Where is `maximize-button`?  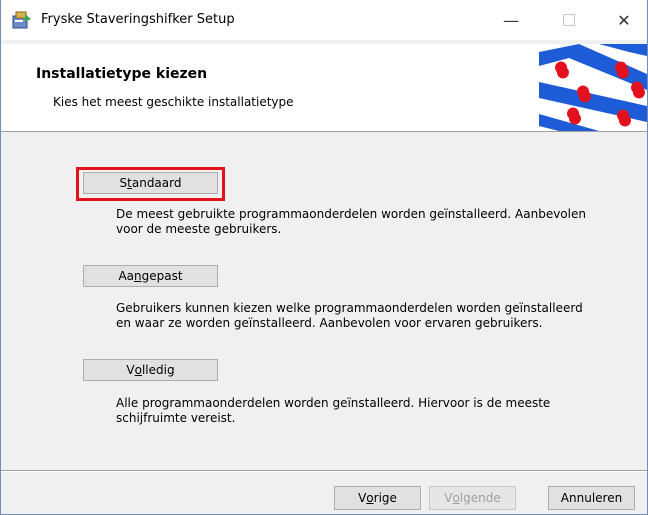 maximize-button is located at coordinates (569, 20).